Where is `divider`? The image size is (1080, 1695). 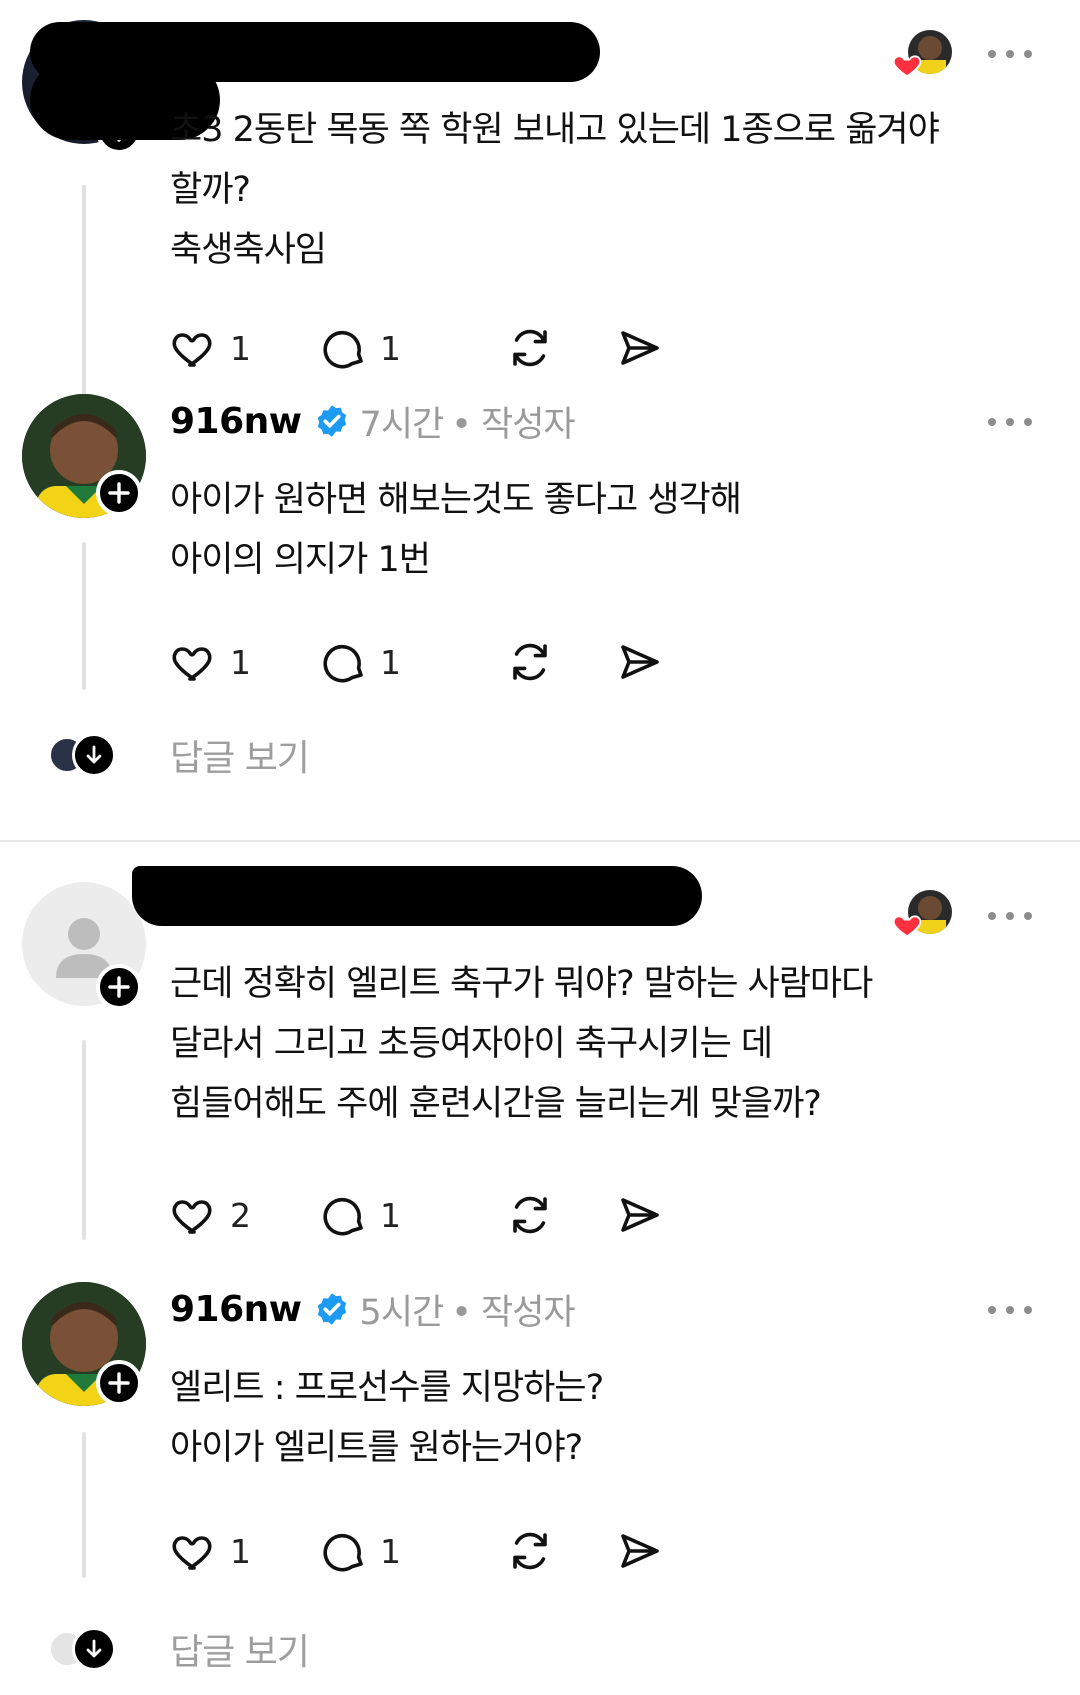
divider is located at coordinates (540, 841).